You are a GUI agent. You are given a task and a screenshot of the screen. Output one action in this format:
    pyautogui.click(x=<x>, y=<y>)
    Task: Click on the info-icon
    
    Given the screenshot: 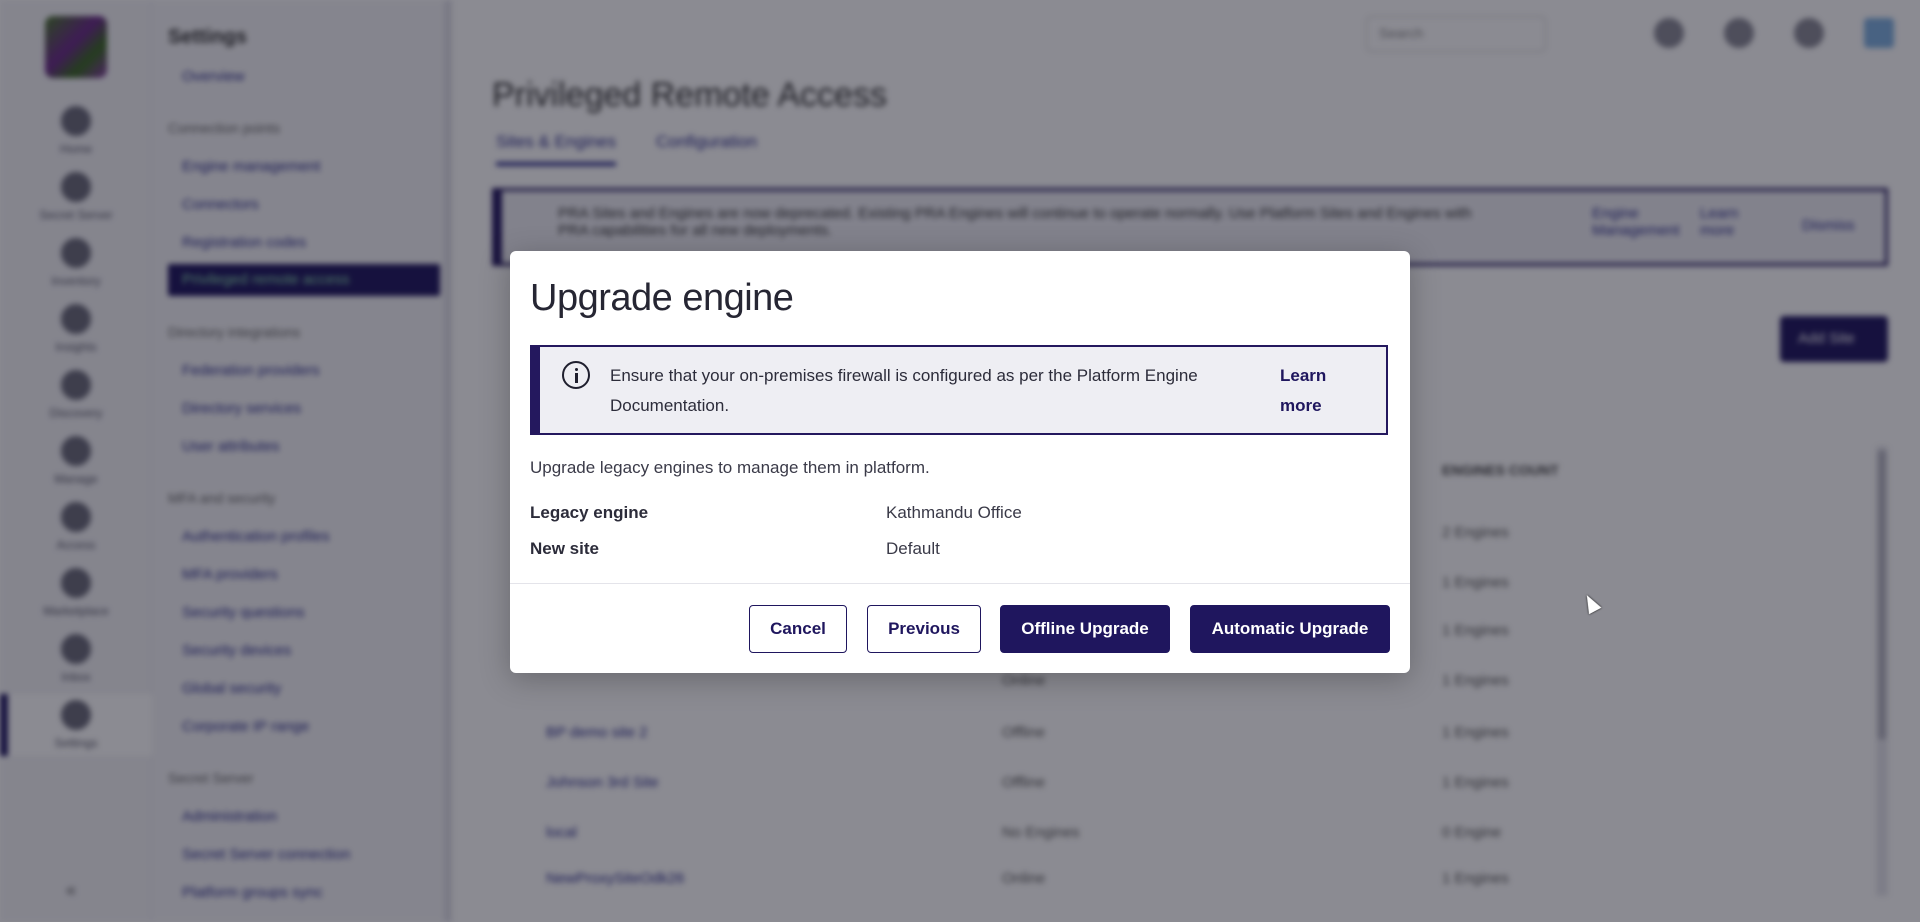 What is the action you would take?
    pyautogui.click(x=576, y=375)
    